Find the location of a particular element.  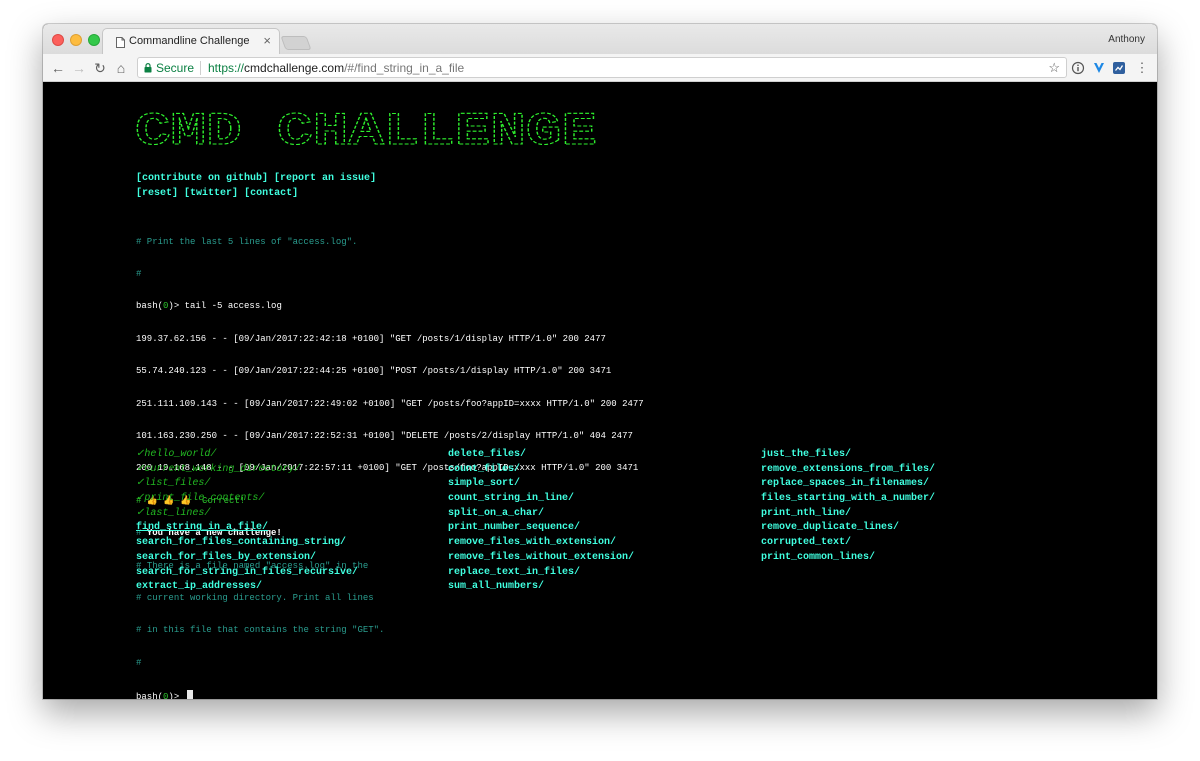

tab-title: Commandline Challenge is located at coordinates (189, 41).